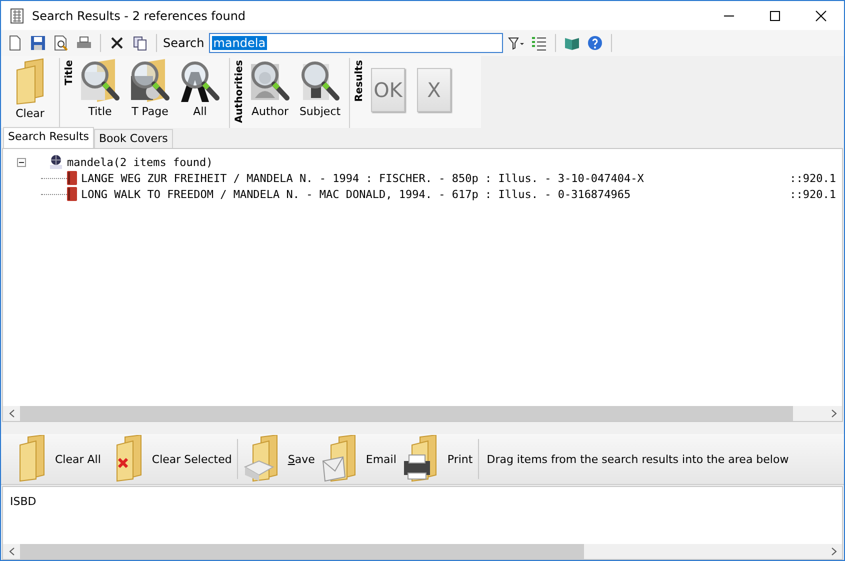 This screenshot has width=845, height=561. What do you see at coordinates (30, 93) in the screenshot?
I see `ribbon-button: Clear` at bounding box center [30, 93].